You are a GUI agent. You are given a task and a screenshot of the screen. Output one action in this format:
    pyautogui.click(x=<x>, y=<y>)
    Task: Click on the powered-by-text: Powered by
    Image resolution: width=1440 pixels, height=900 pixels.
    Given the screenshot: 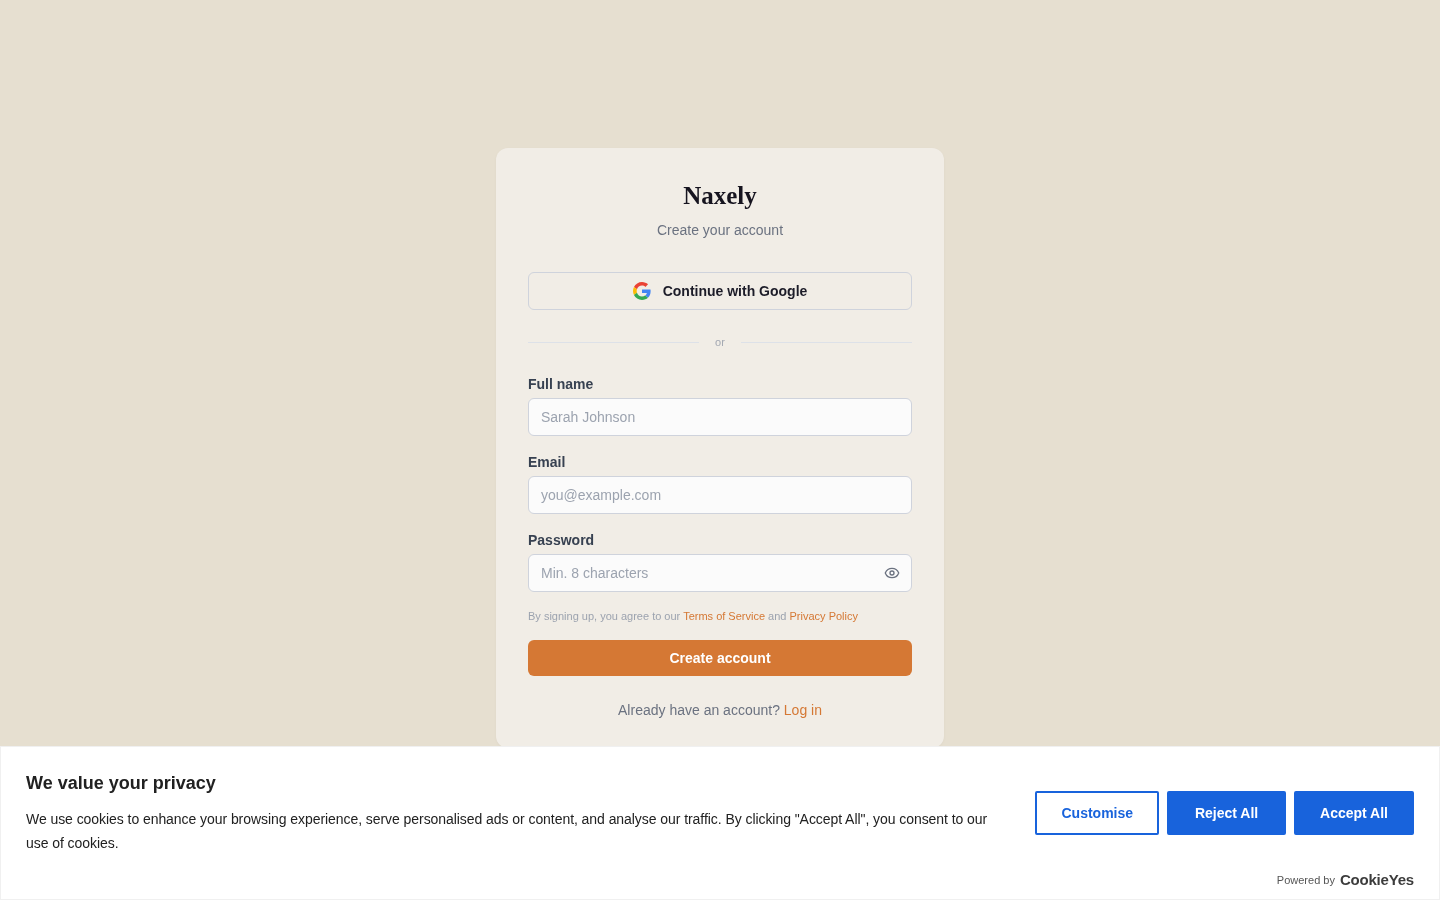 What is the action you would take?
    pyautogui.click(x=1305, y=879)
    